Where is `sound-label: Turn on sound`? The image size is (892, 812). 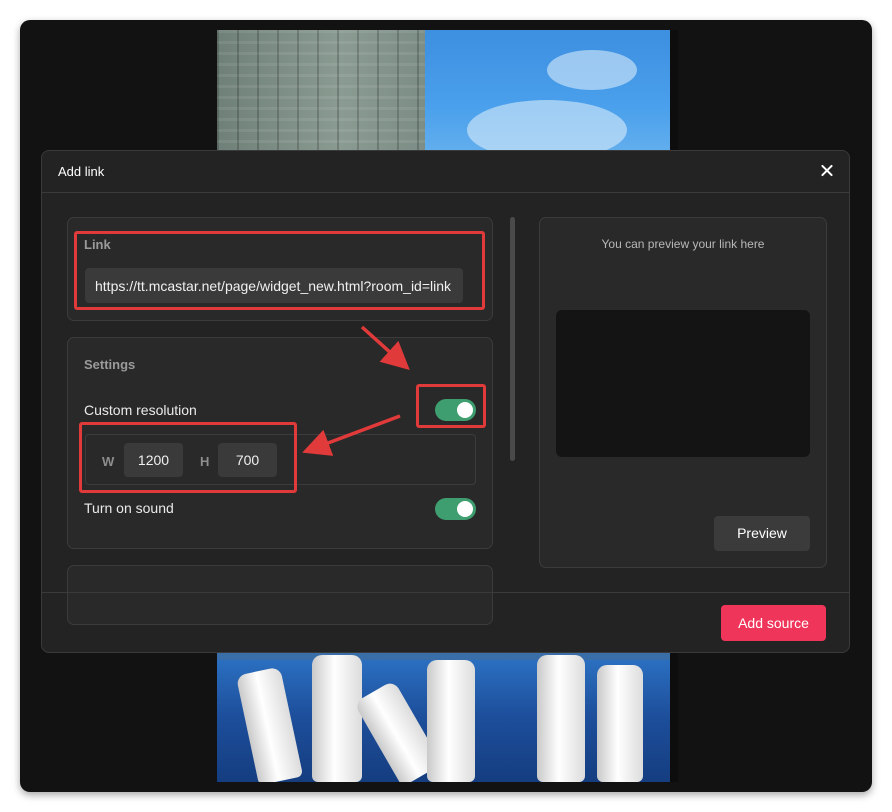
sound-label: Turn on sound is located at coordinates (129, 508).